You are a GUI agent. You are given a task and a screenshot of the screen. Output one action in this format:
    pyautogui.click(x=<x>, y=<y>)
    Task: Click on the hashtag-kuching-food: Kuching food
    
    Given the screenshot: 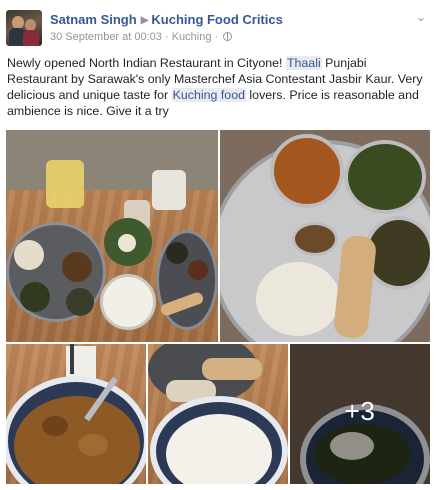 What is the action you would take?
    pyautogui.click(x=208, y=95)
    